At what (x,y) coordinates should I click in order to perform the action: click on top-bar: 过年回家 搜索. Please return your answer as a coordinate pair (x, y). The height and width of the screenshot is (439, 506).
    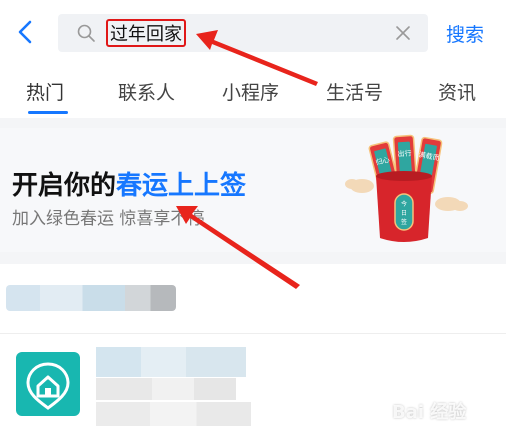
    Looking at the image, I should click on (253, 32).